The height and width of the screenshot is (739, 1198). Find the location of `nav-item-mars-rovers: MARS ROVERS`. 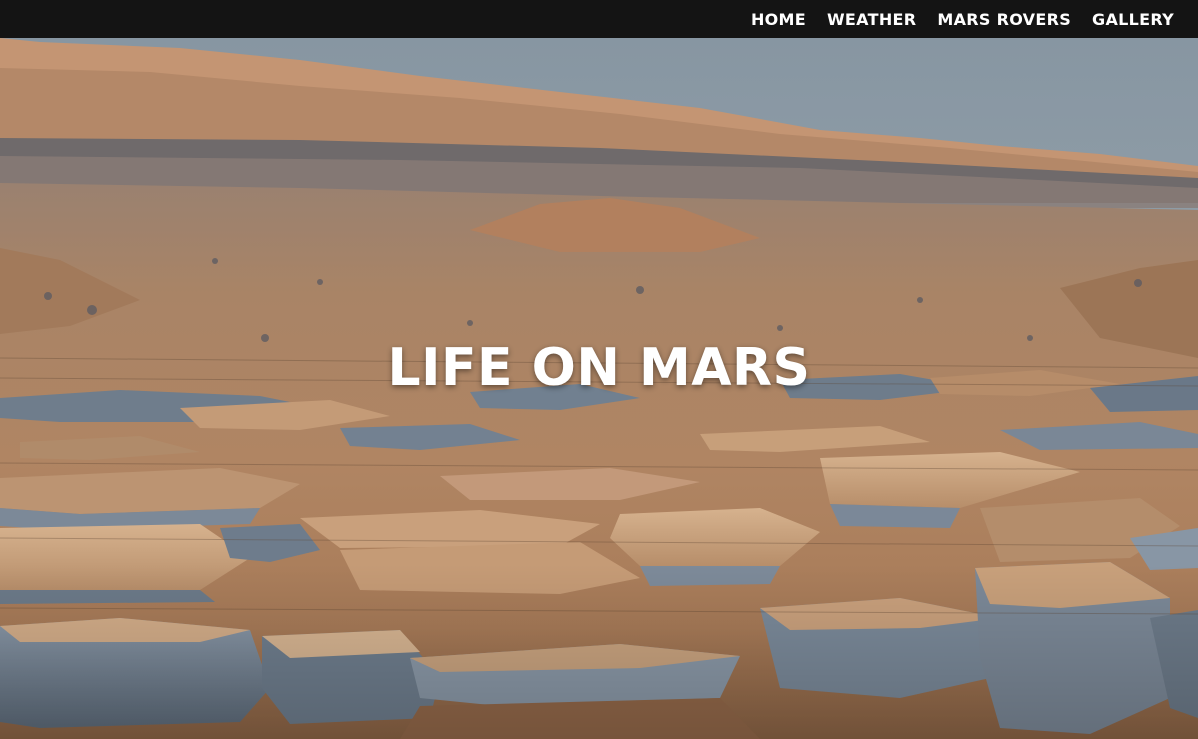

nav-item-mars-rovers: MARS ROVERS is located at coordinates (1004, 19).